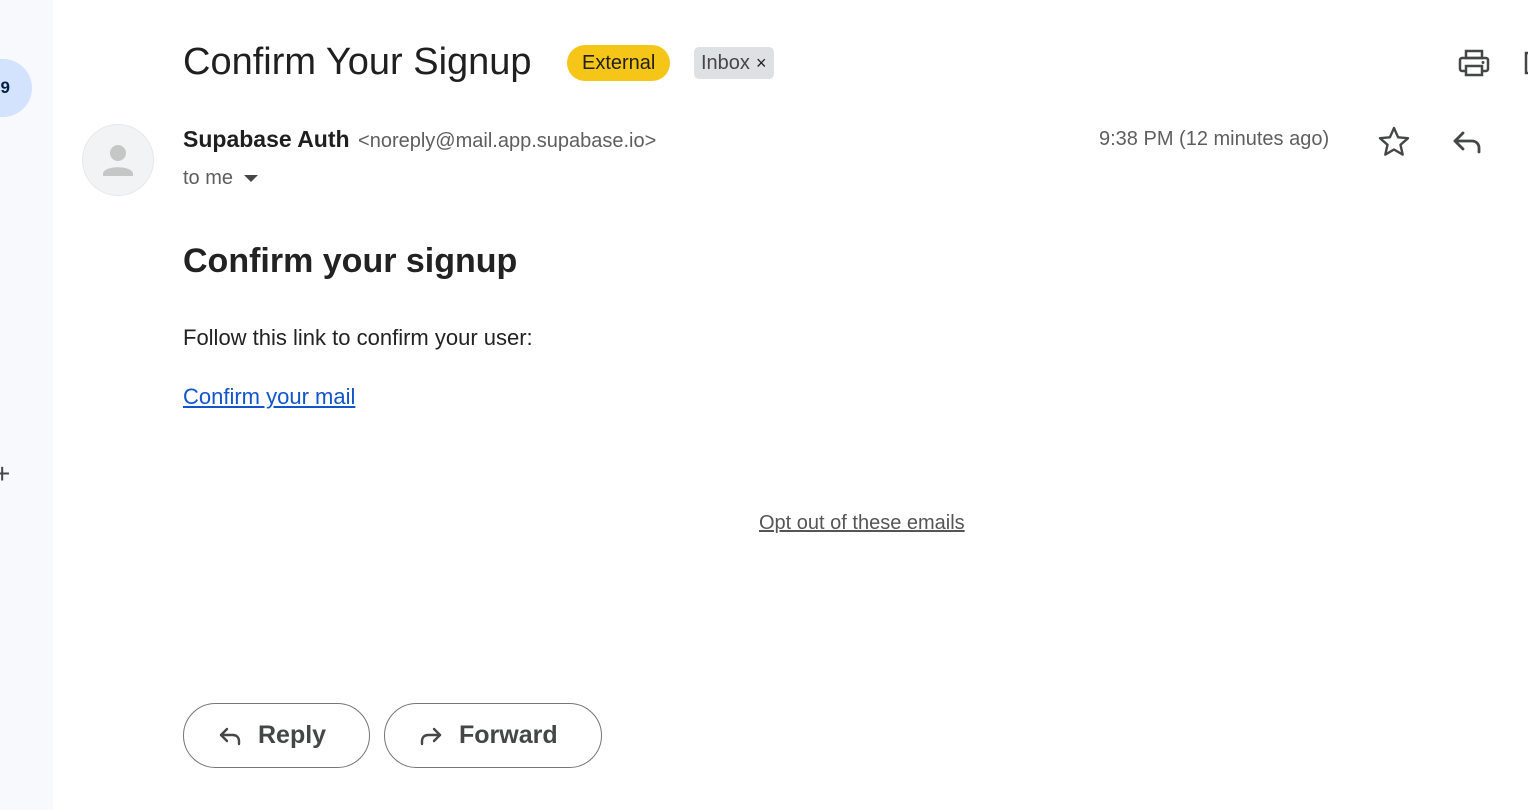 The image size is (1528, 810). Describe the element at coordinates (862, 523) in the screenshot. I see `opt-out-link: Opt out of these emails` at that location.